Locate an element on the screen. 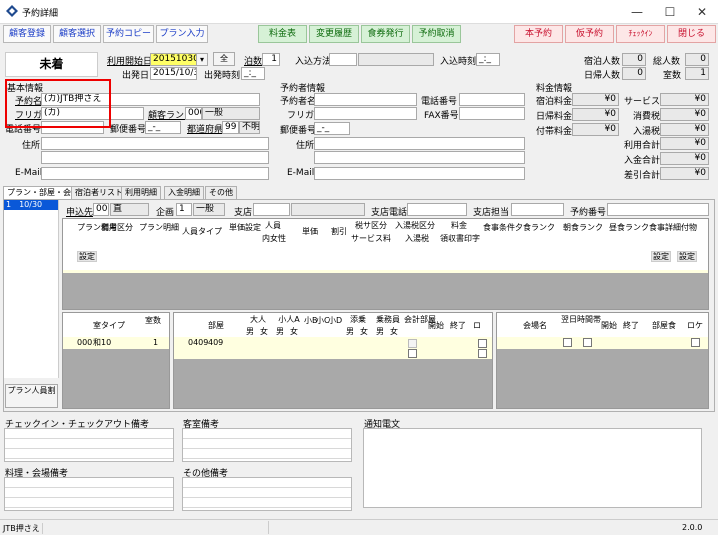  person-type-header: 人員タイプ is located at coordinates (202, 231).